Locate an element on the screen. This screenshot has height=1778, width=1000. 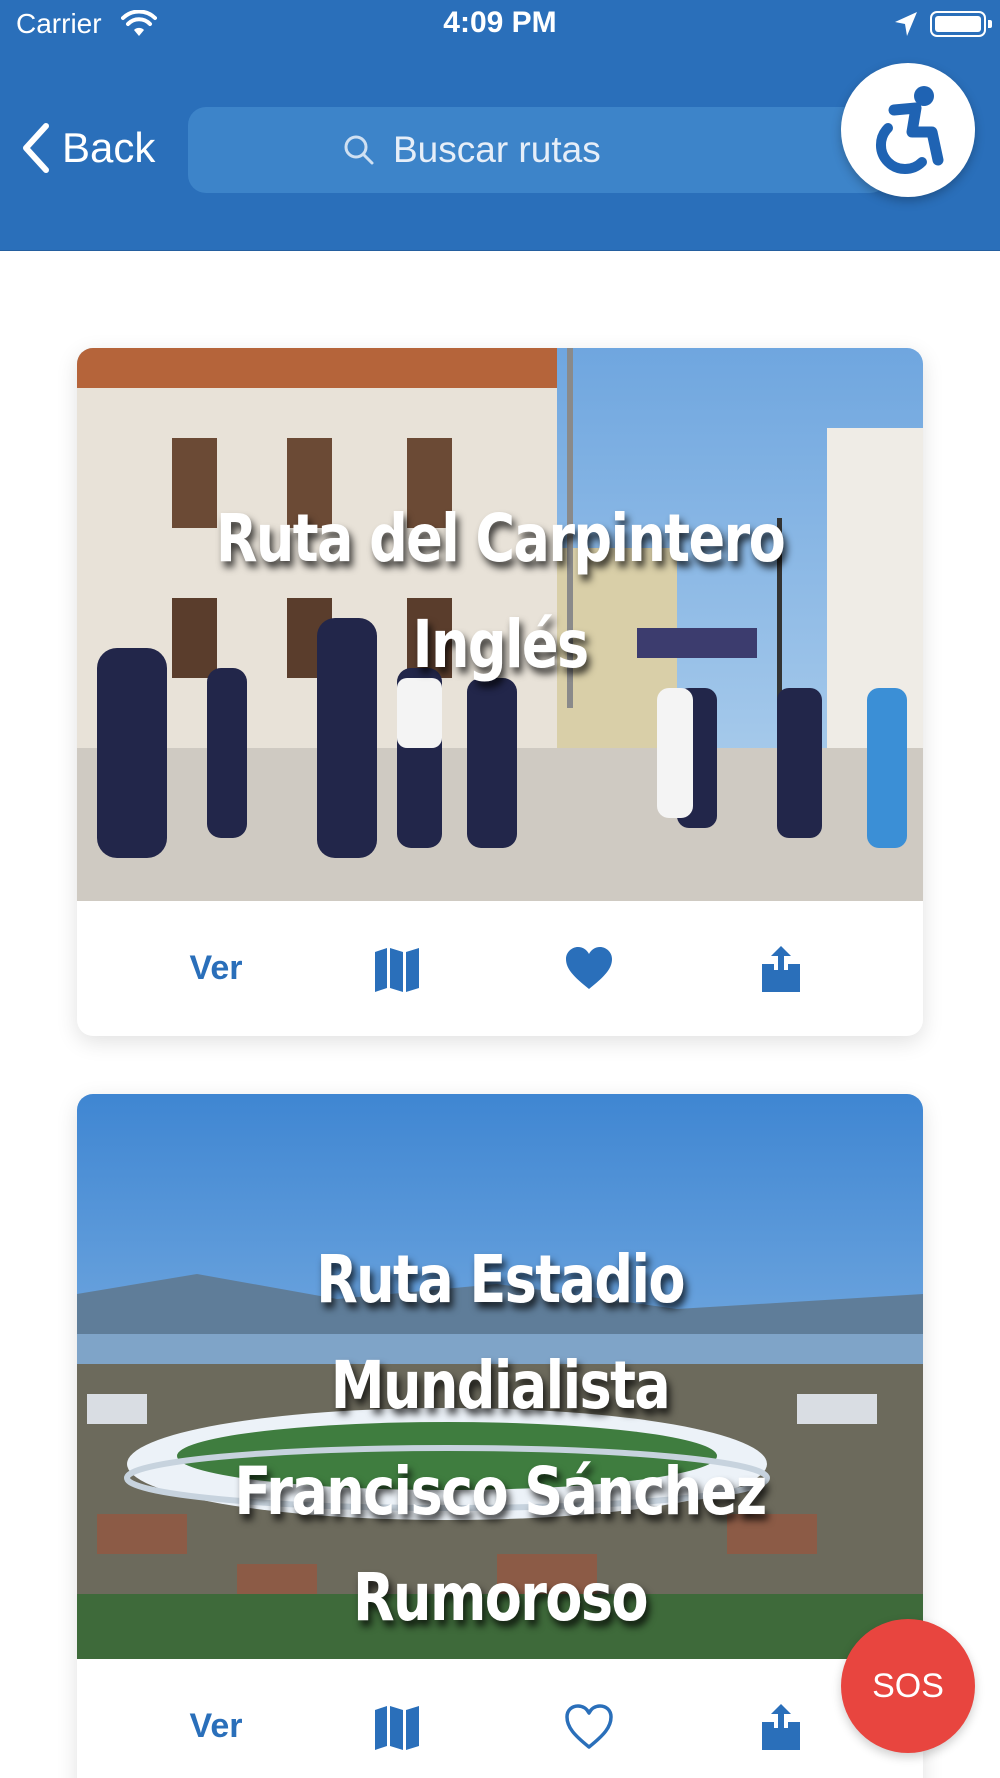
search-bar is located at coordinates (538, 150).